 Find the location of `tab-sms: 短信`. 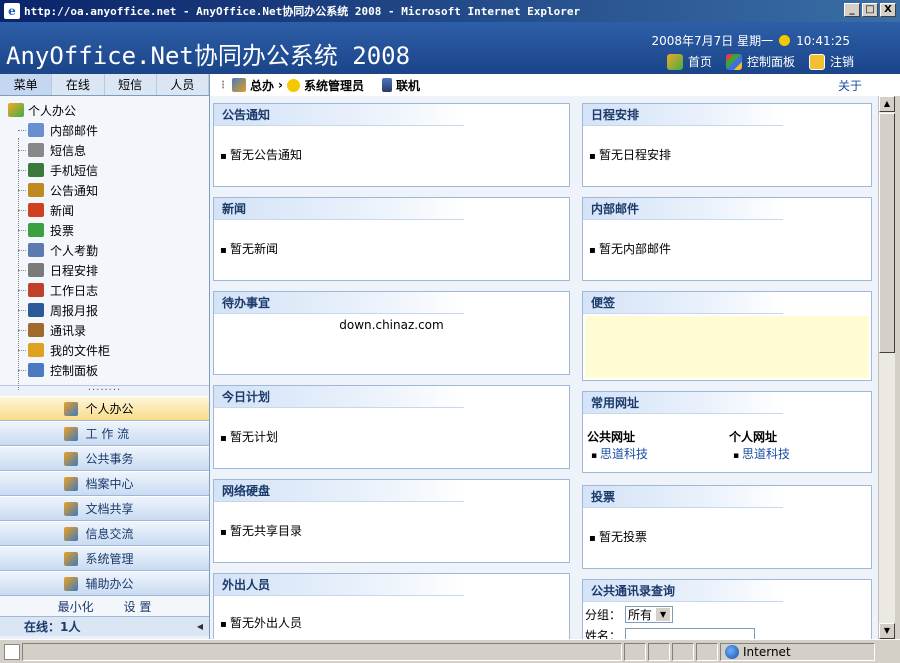

tab-sms: 短信 is located at coordinates (131, 84).